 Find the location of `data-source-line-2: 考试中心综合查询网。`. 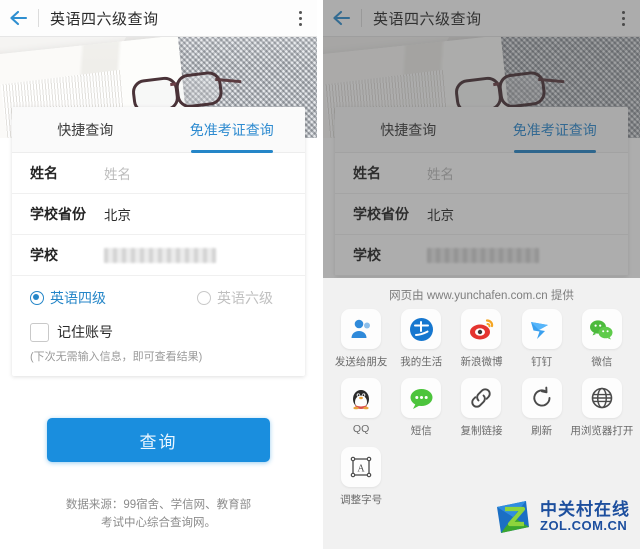

data-source-line-2: 考试中心综合查询网。 is located at coordinates (158, 522).